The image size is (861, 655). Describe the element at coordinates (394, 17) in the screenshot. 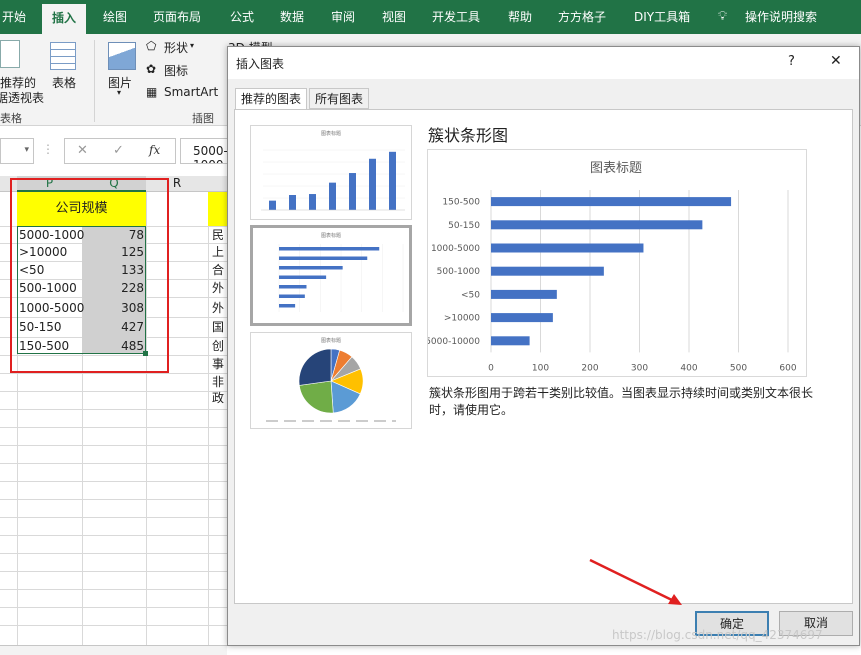

I see `tab-view: 视图` at that location.